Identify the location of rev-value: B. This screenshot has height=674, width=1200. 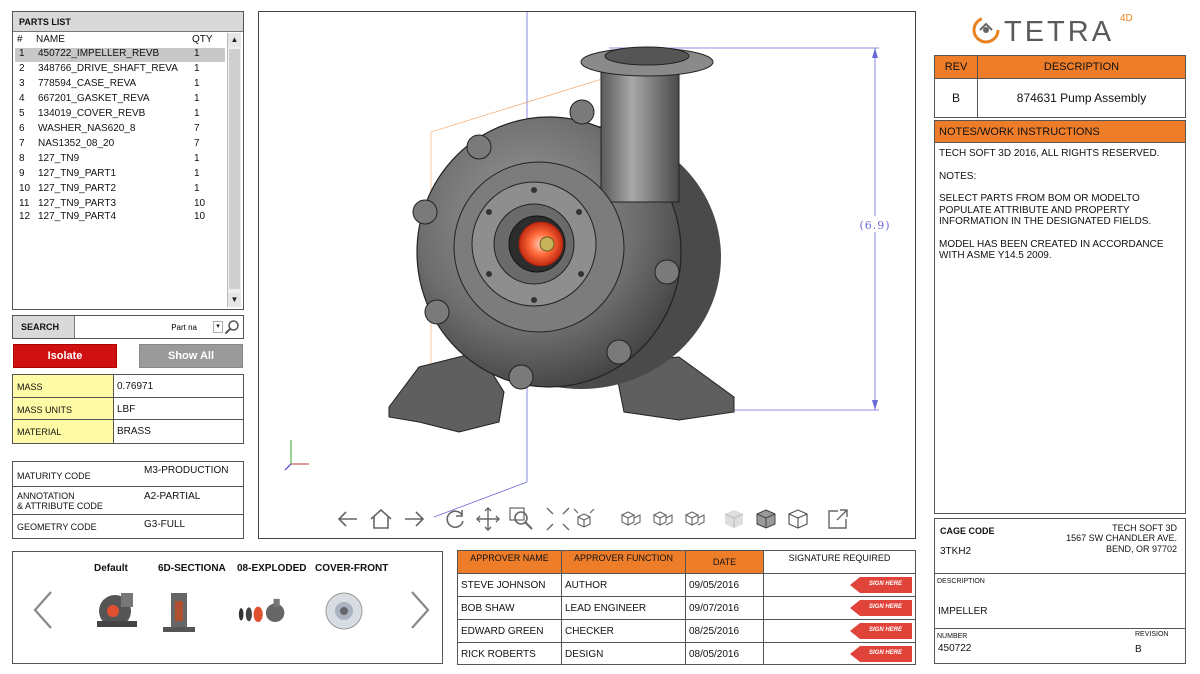
(956, 98).